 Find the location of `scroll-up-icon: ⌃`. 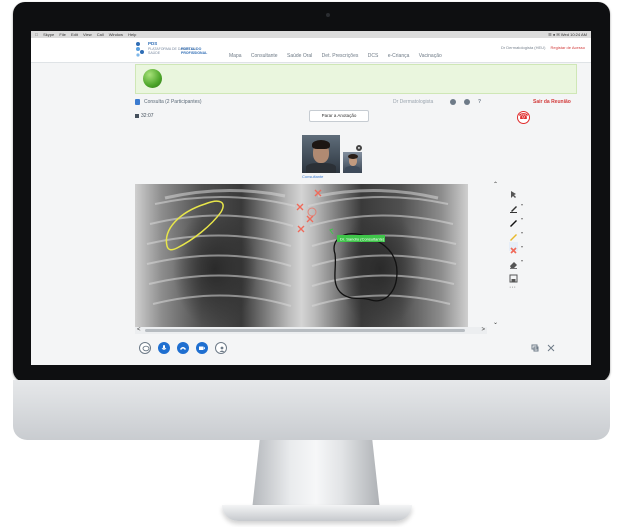

scroll-up-icon: ⌃ is located at coordinates (495, 184).